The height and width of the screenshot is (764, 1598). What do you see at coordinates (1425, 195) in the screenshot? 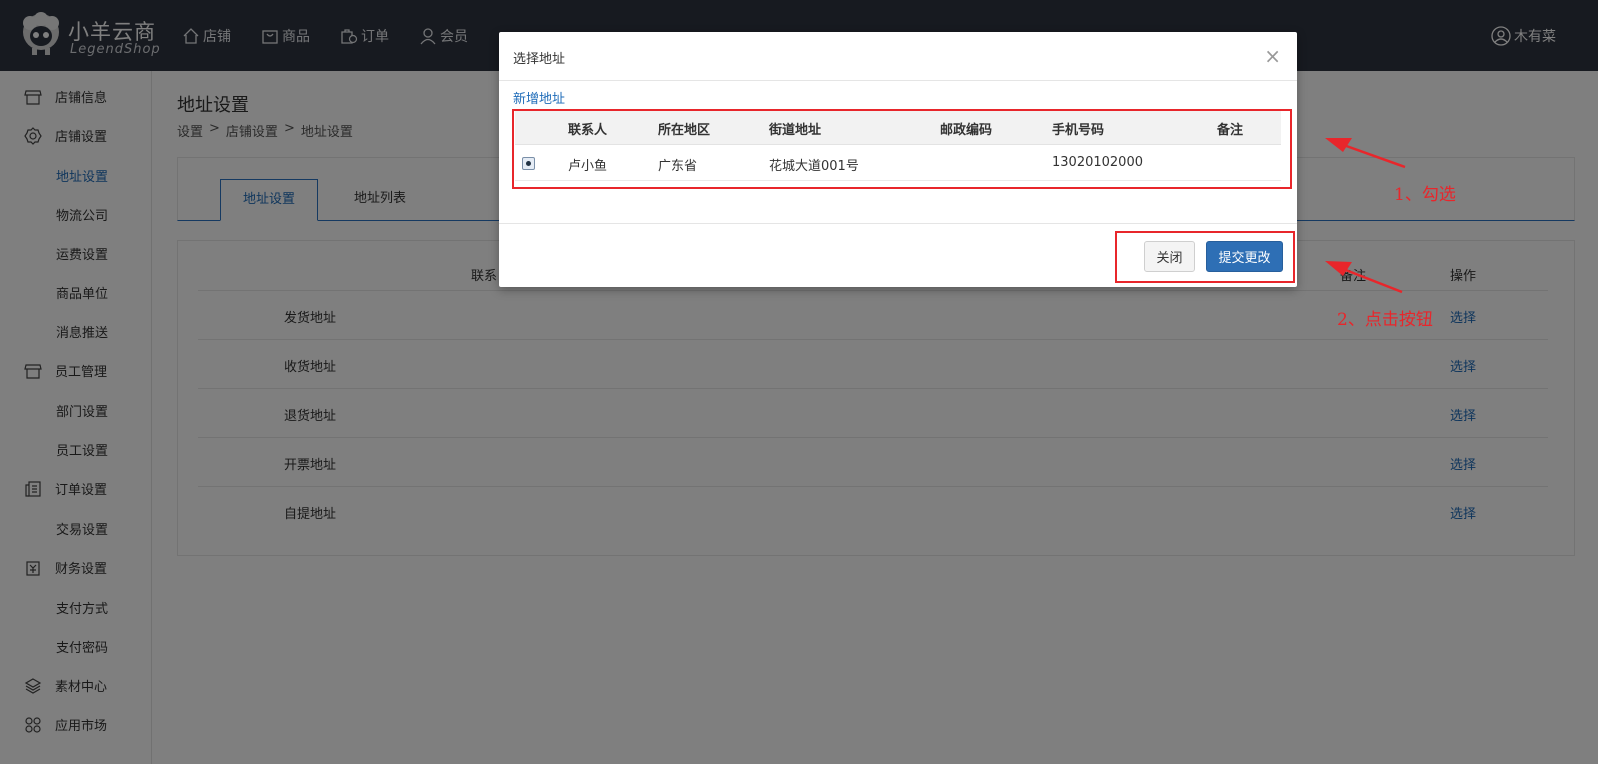
I see `annotation-step1: 1、勾选` at bounding box center [1425, 195].